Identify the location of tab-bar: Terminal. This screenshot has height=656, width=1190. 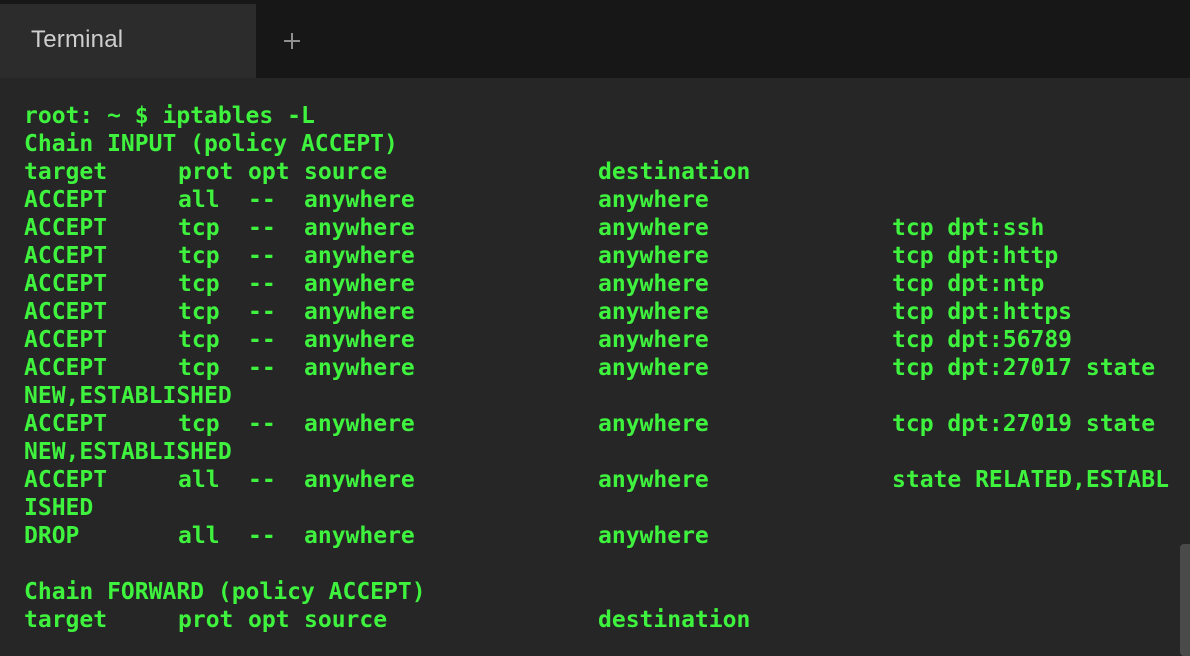
(595, 39).